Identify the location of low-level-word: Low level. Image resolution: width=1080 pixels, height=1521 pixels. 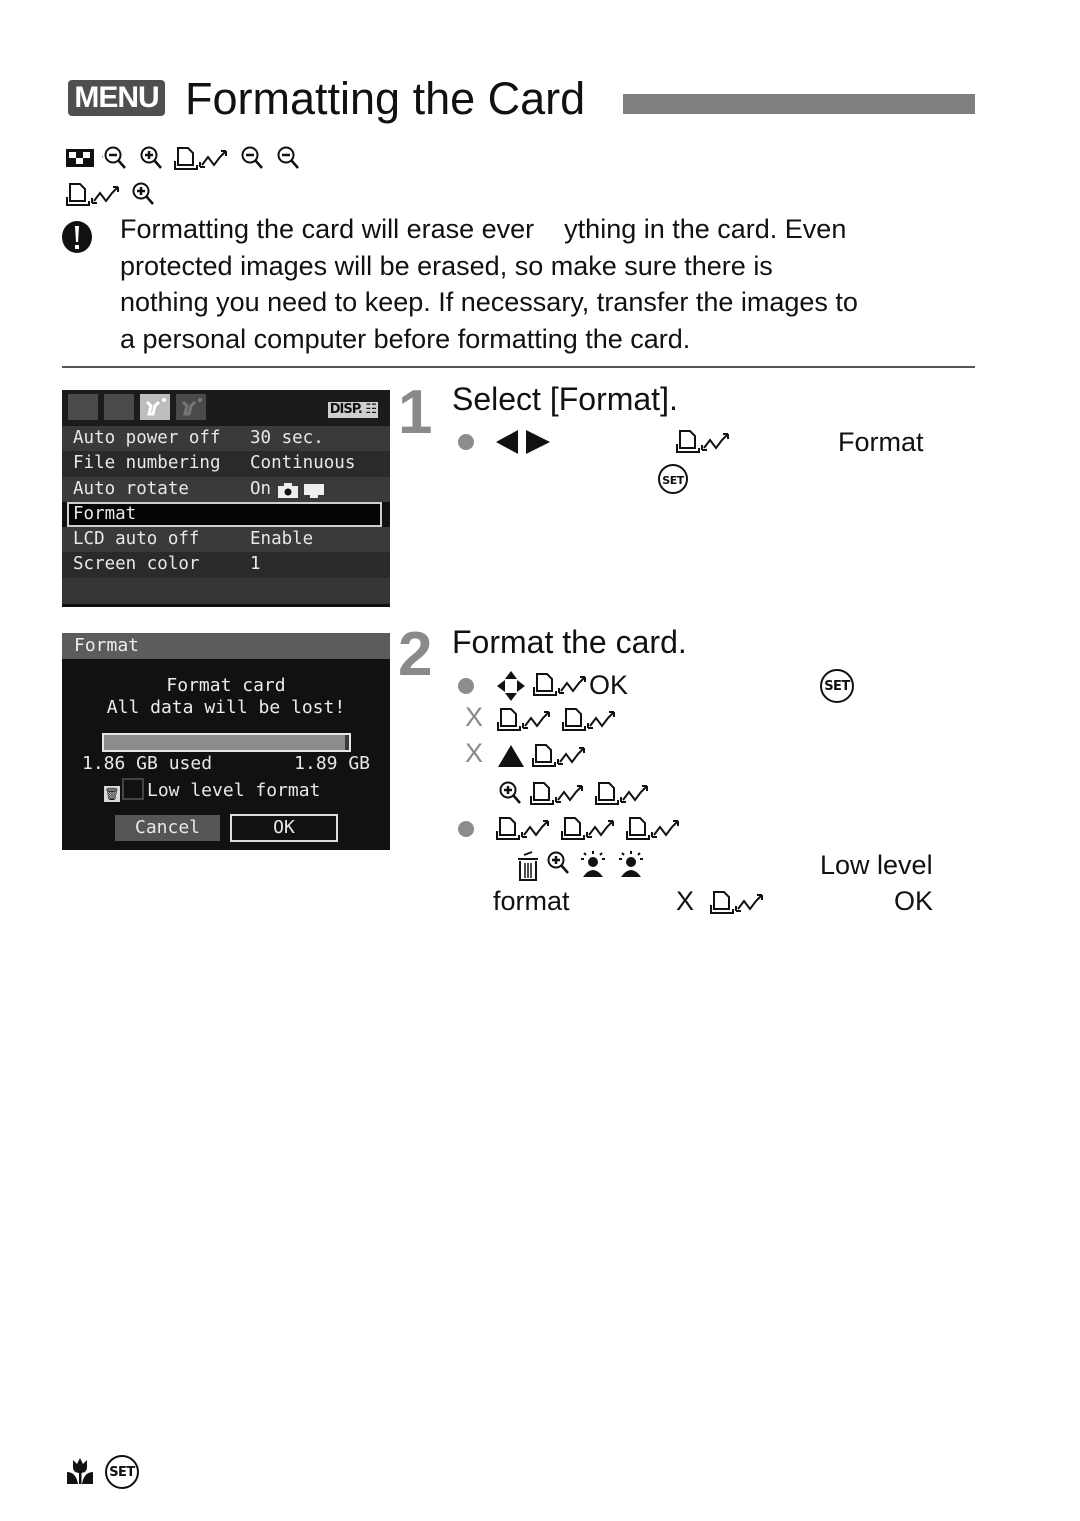
(876, 865).